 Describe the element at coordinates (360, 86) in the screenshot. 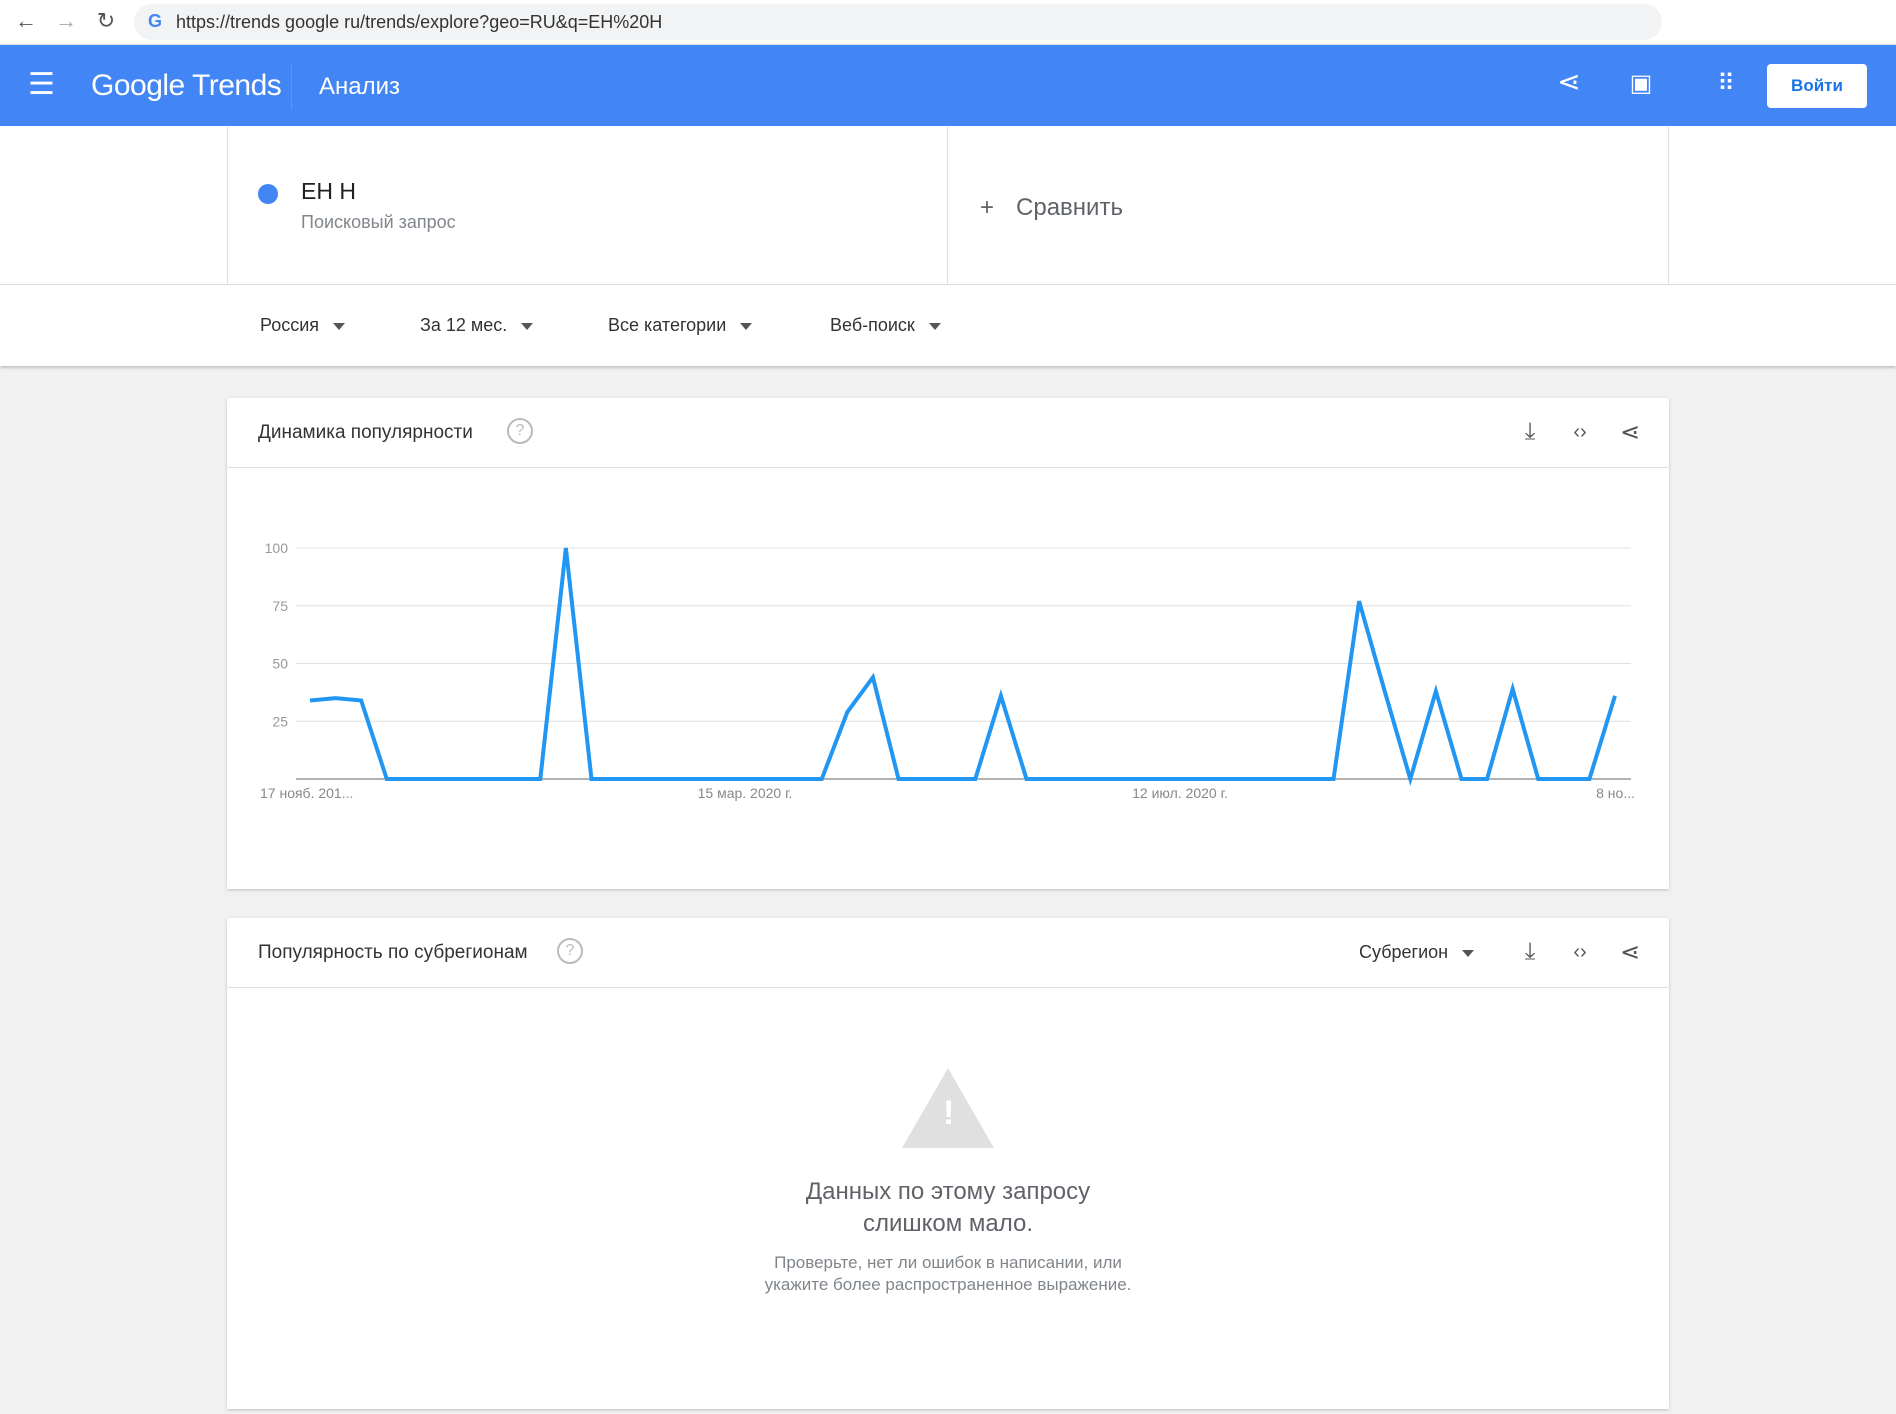

I see `page-title: Анализ` at that location.